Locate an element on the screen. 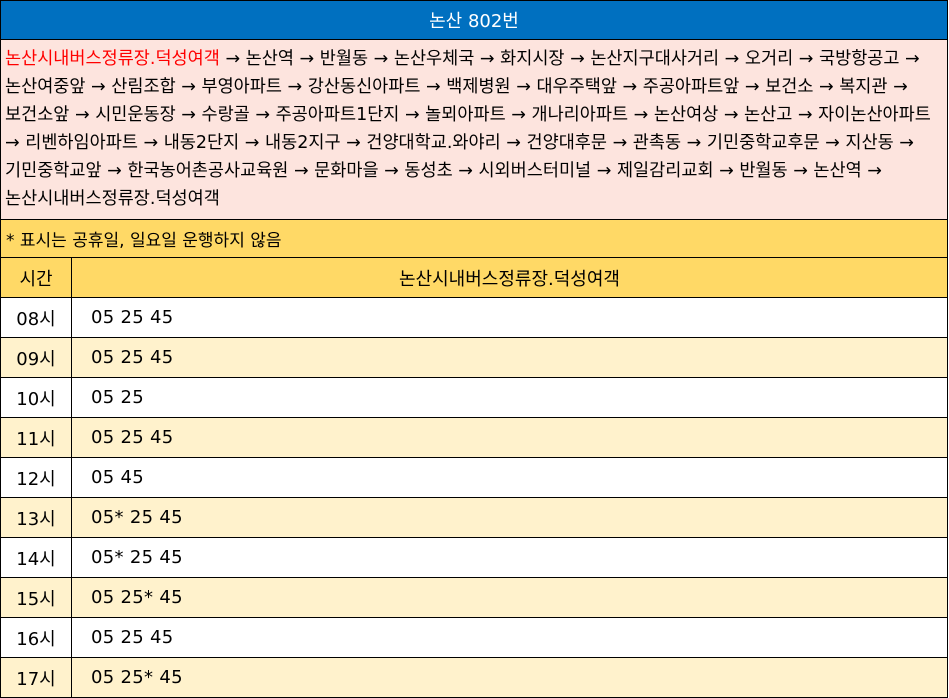  table-row: 17시 05 25* 45 is located at coordinates (474, 677).